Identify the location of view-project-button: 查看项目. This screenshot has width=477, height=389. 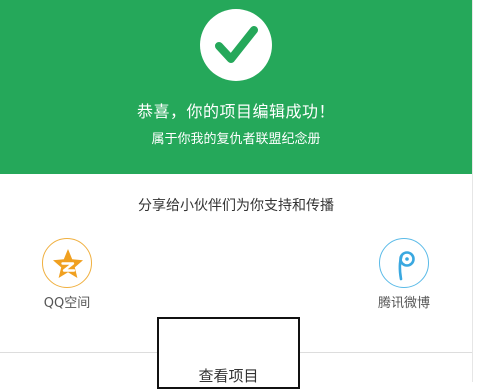
(228, 353).